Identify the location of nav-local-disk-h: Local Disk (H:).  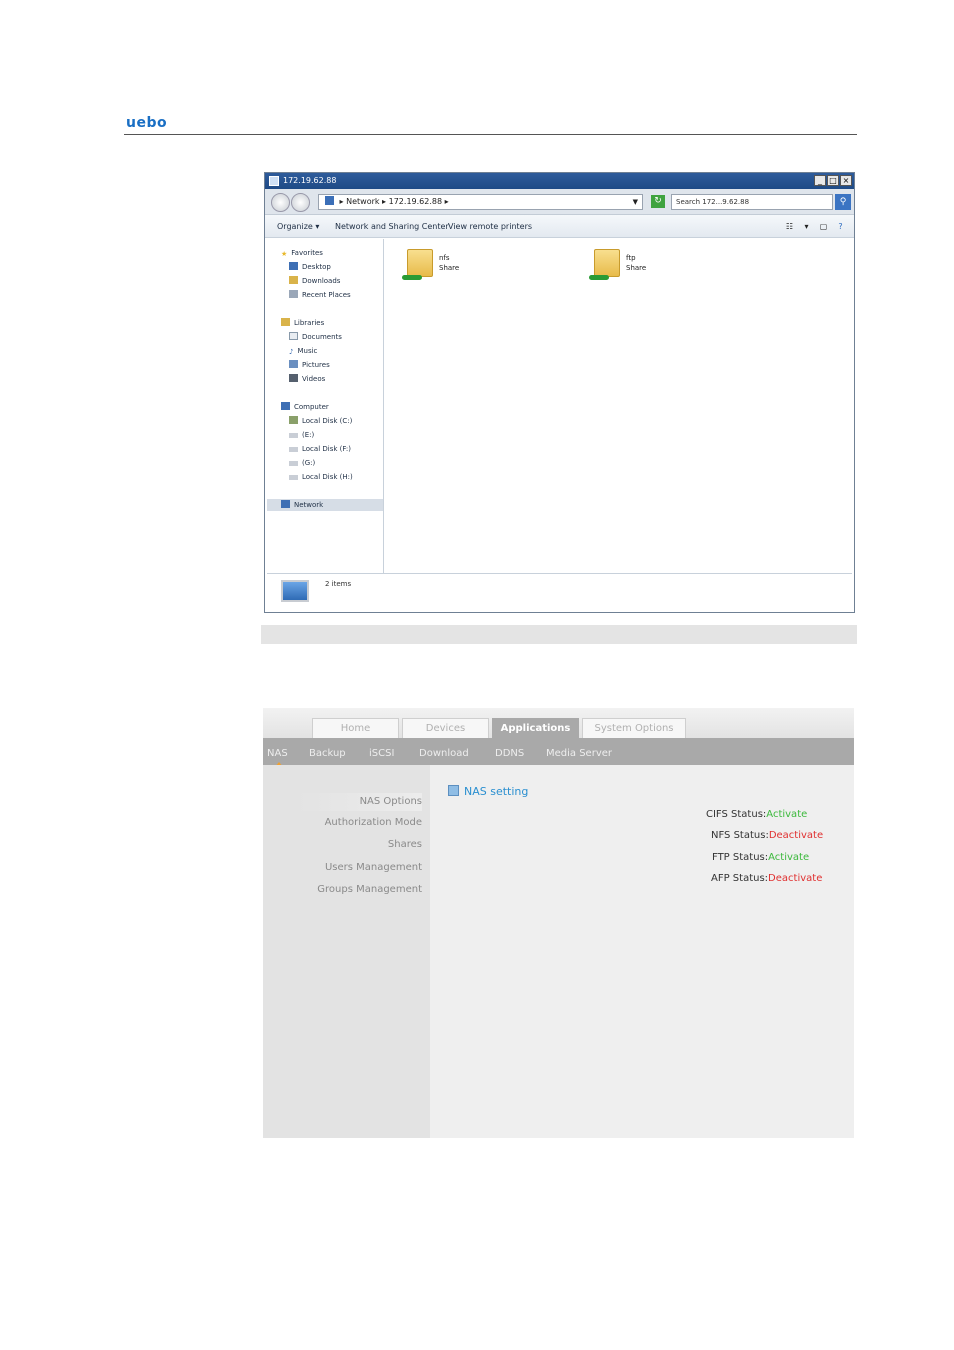
(321, 477).